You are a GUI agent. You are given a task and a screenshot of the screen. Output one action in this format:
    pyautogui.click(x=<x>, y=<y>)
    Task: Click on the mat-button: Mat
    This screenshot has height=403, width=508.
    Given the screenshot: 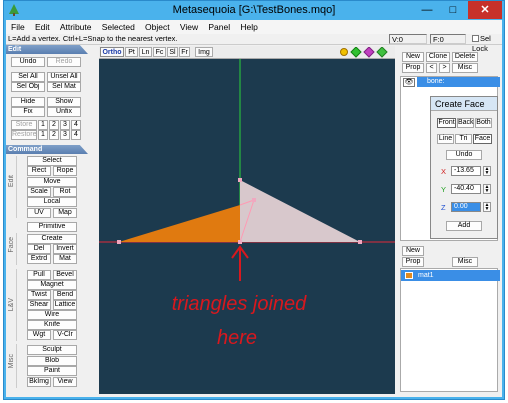 What is the action you would take?
    pyautogui.click(x=65, y=259)
    